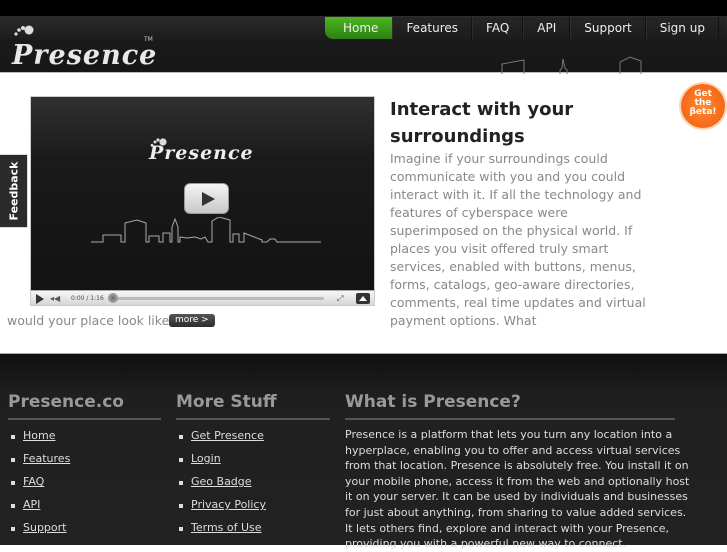 The width and height of the screenshot is (727, 552). Describe the element at coordinates (206, 458) in the screenshot. I see `footer-link-login: Login` at that location.